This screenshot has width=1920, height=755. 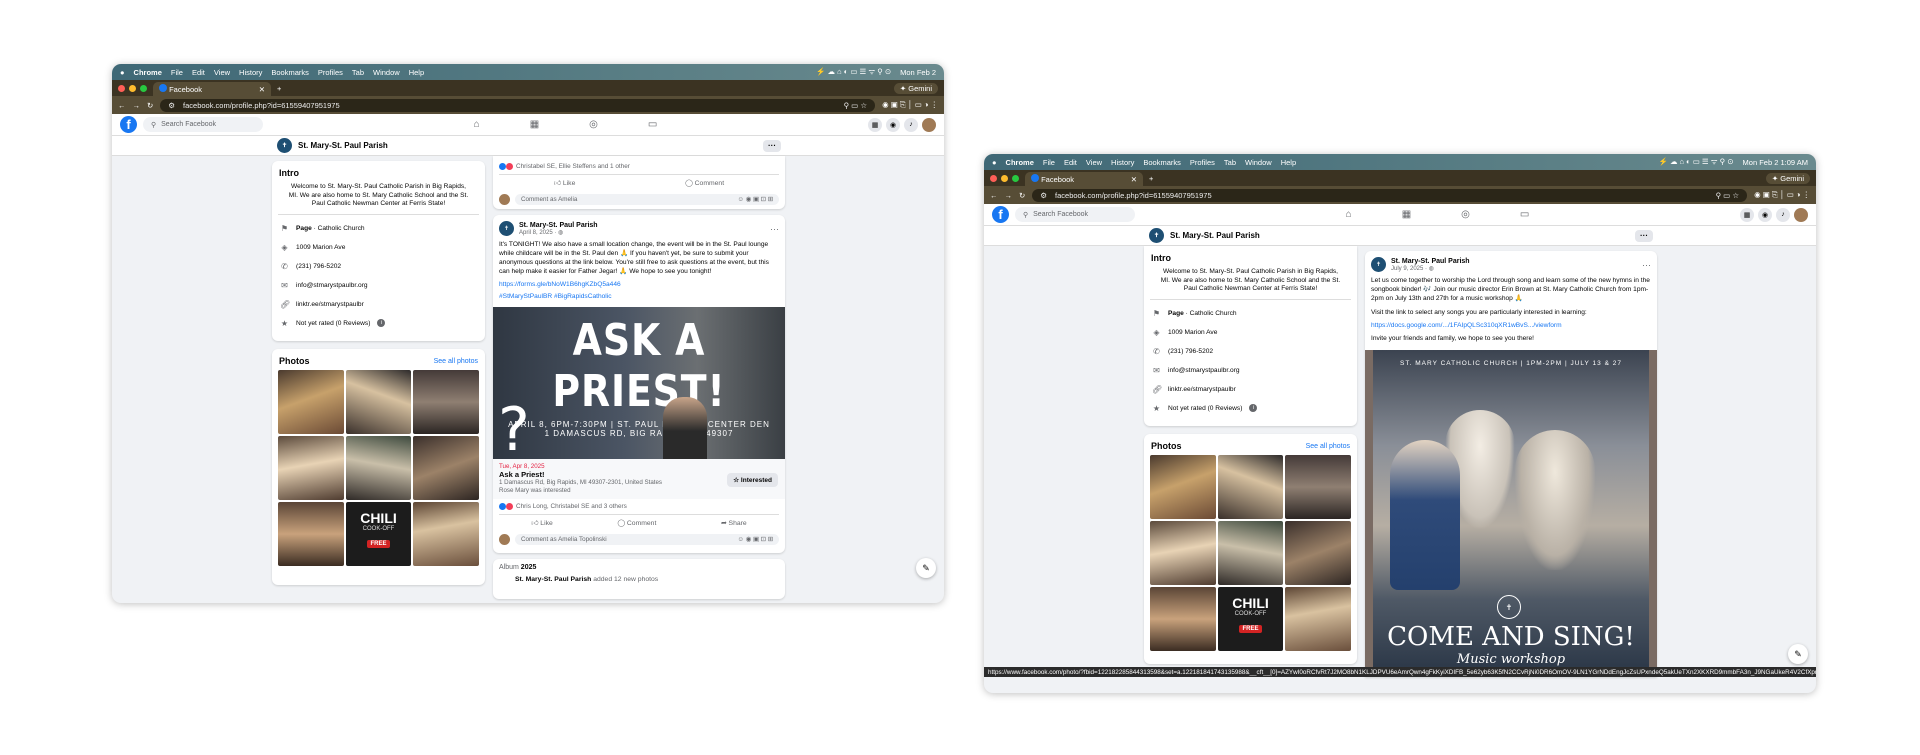 What do you see at coordinates (1004, 178) in the screenshot?
I see `window-controls` at bounding box center [1004, 178].